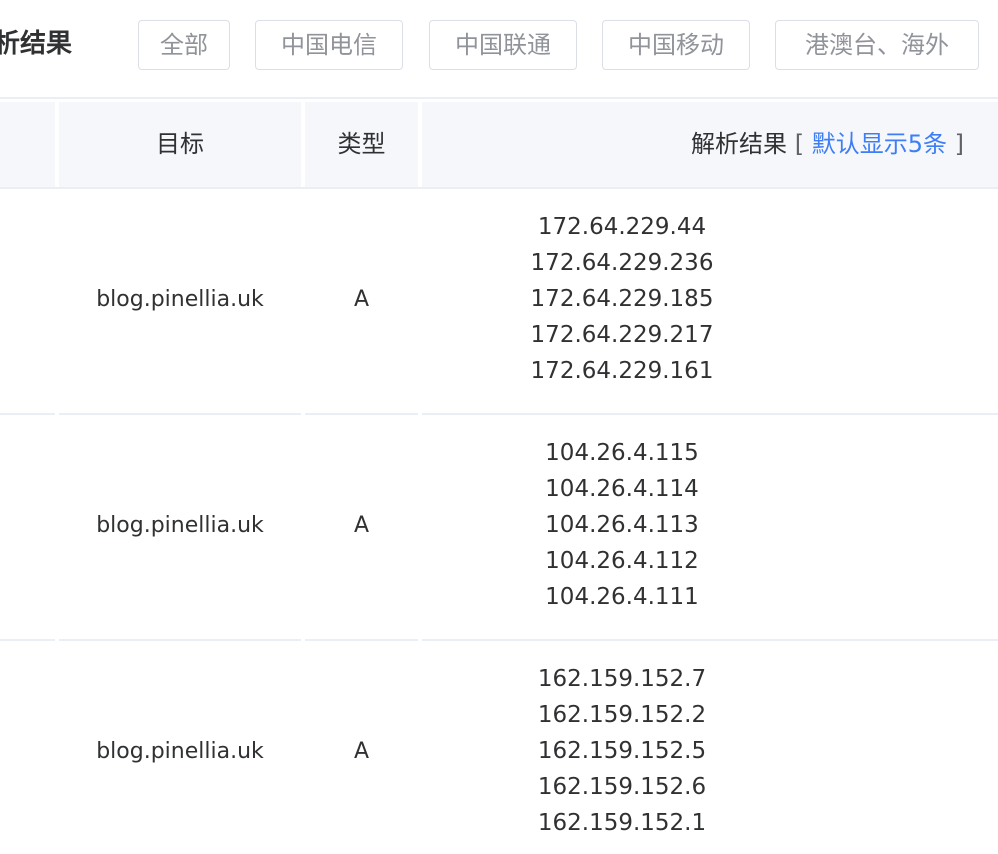 The image size is (998, 854). Describe the element at coordinates (361, 751) in the screenshot. I see `row-3-type: A` at that location.